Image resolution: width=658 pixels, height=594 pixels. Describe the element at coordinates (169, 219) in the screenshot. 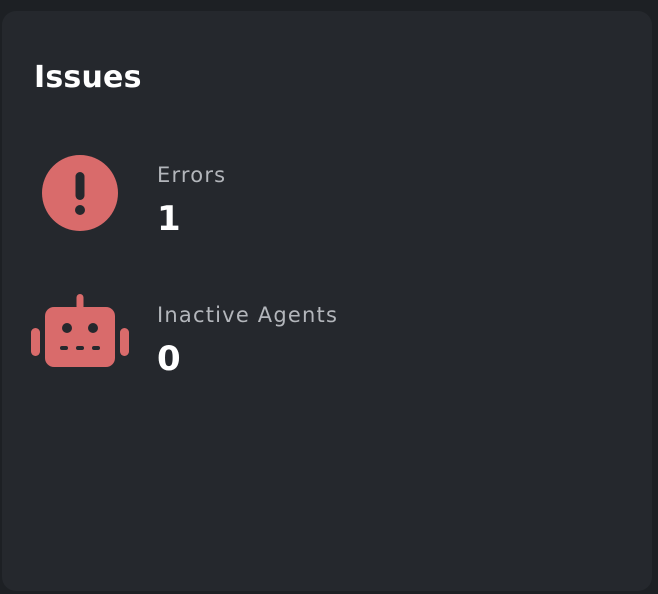

I see `issue-count: 1` at that location.